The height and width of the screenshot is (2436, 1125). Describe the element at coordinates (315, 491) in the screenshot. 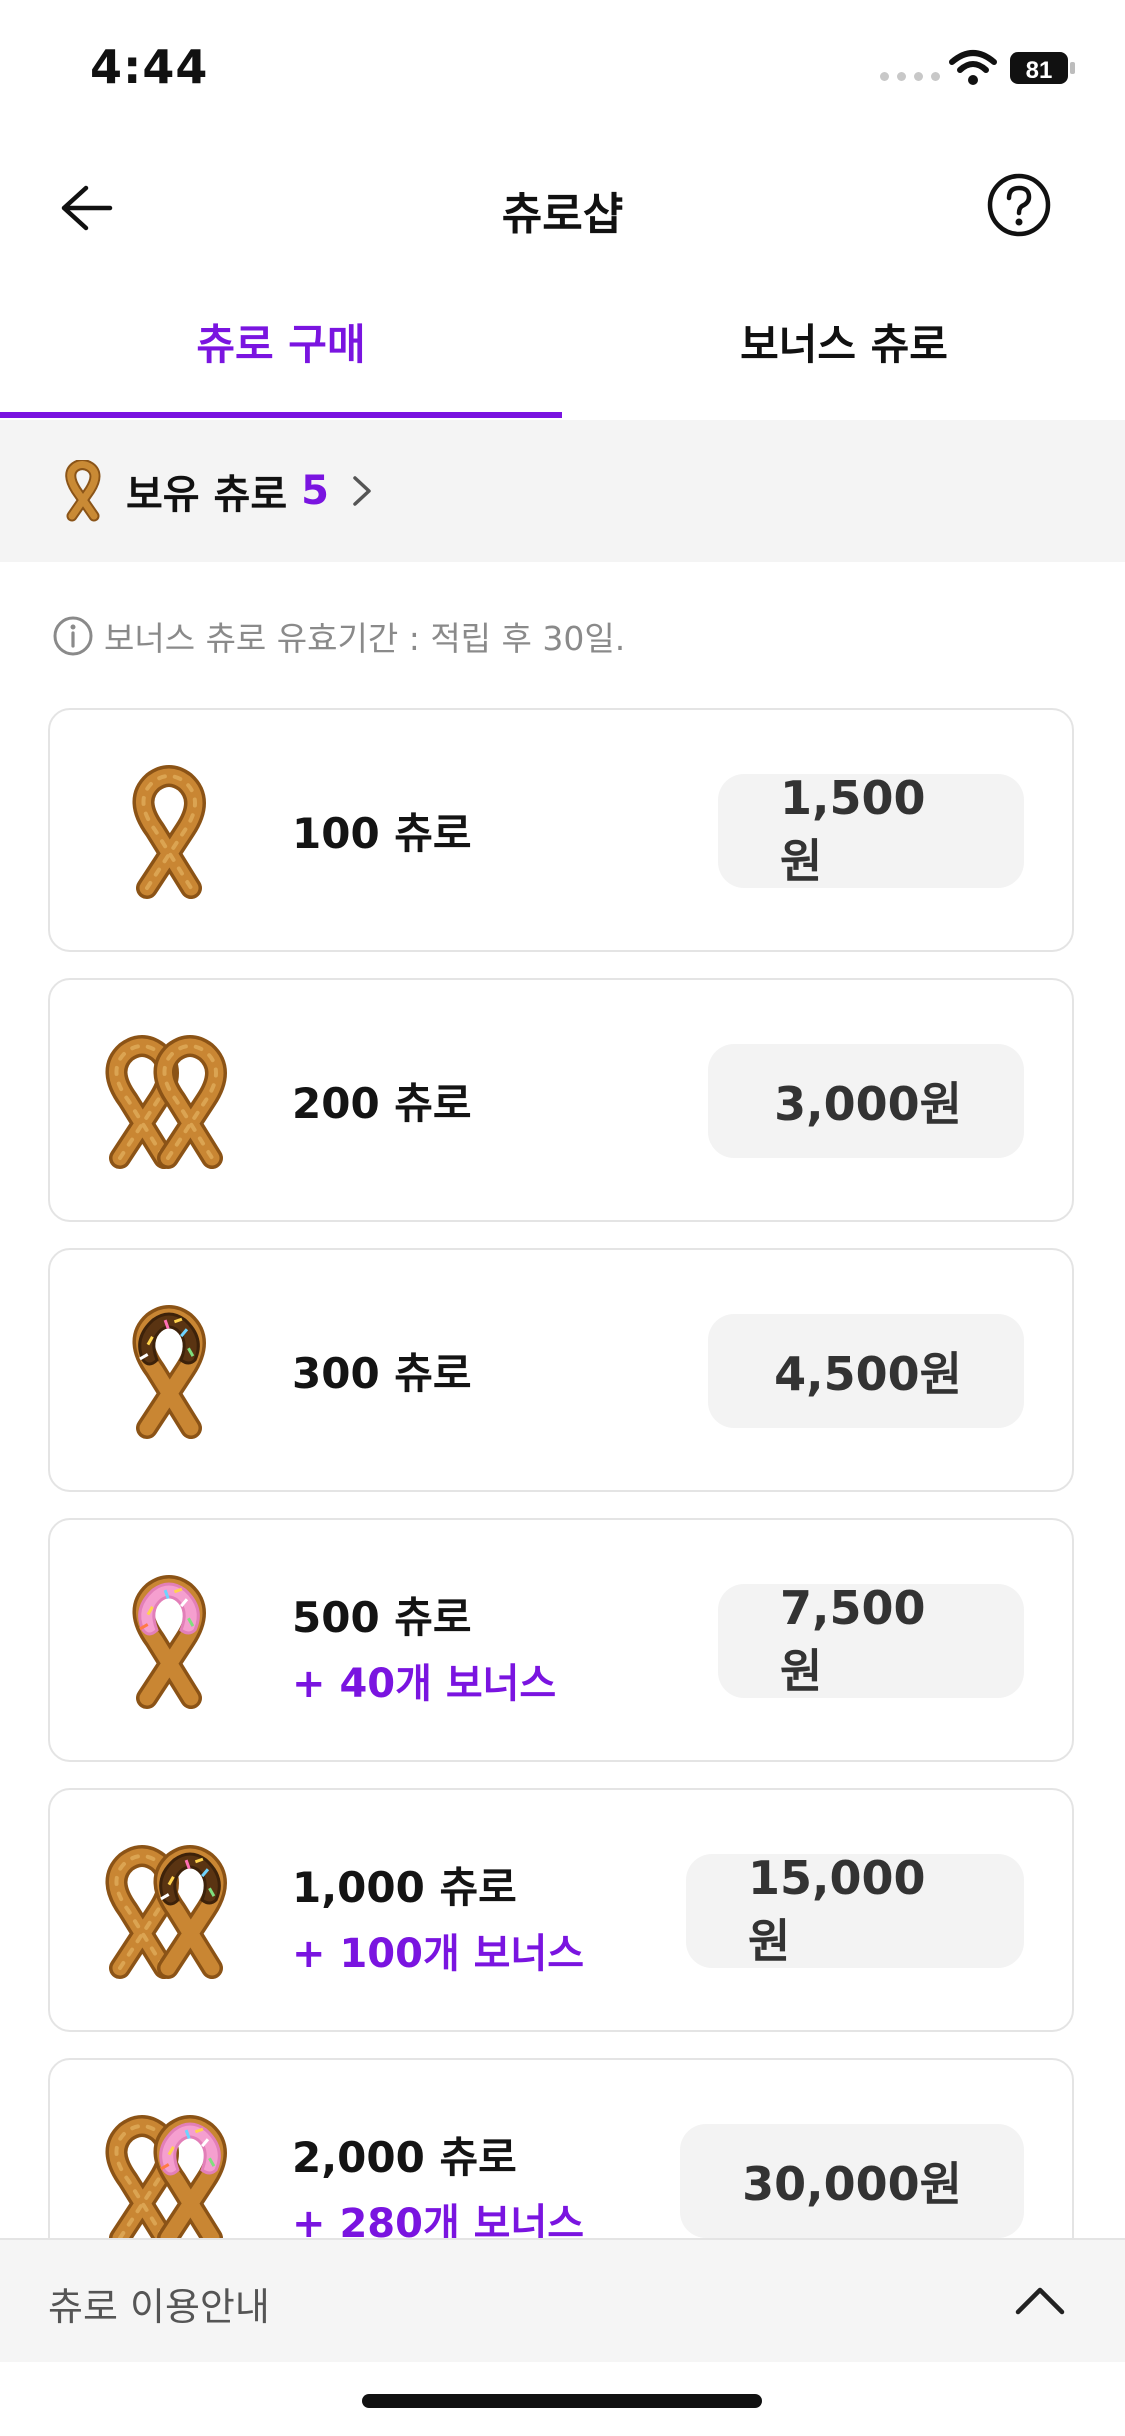

I see `balance-value: 5` at that location.